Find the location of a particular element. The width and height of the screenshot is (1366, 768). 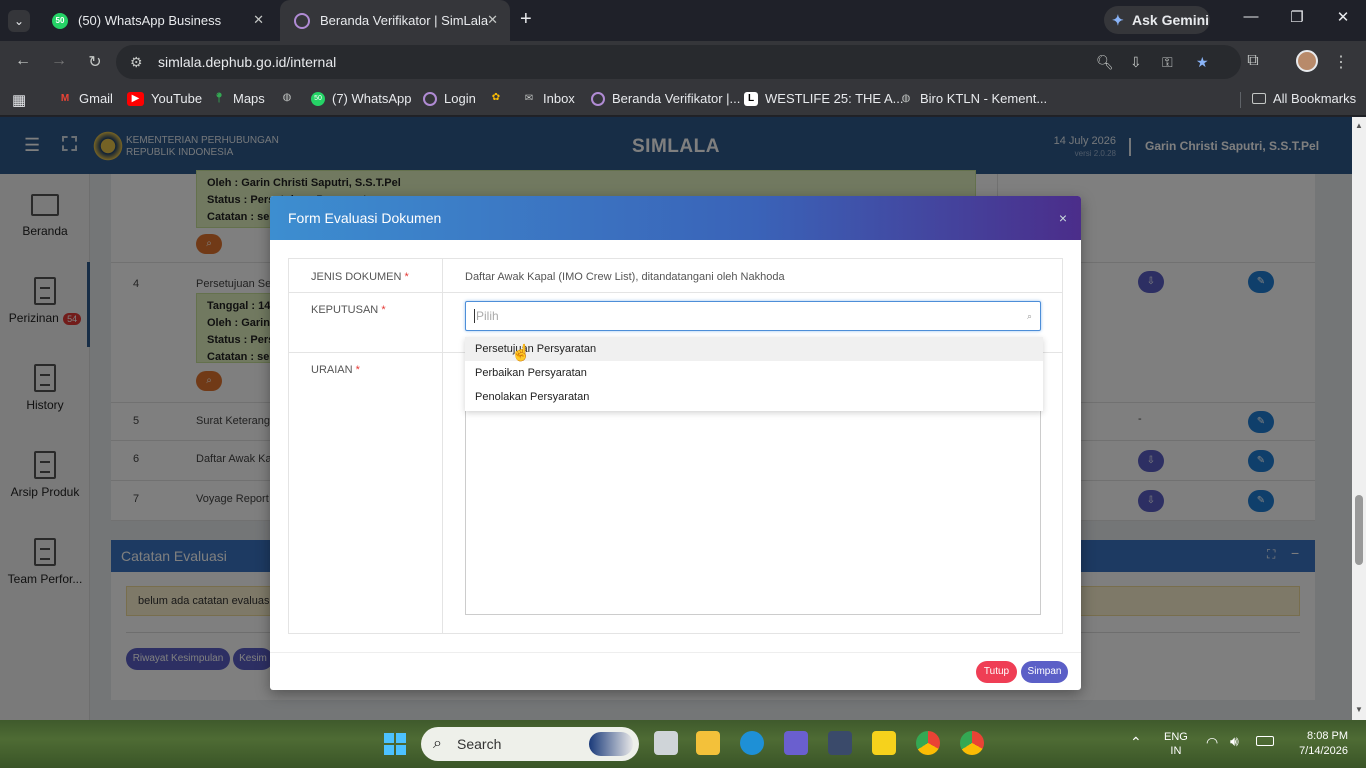

globe-icon: ◍ is located at coordinates (906, 98).